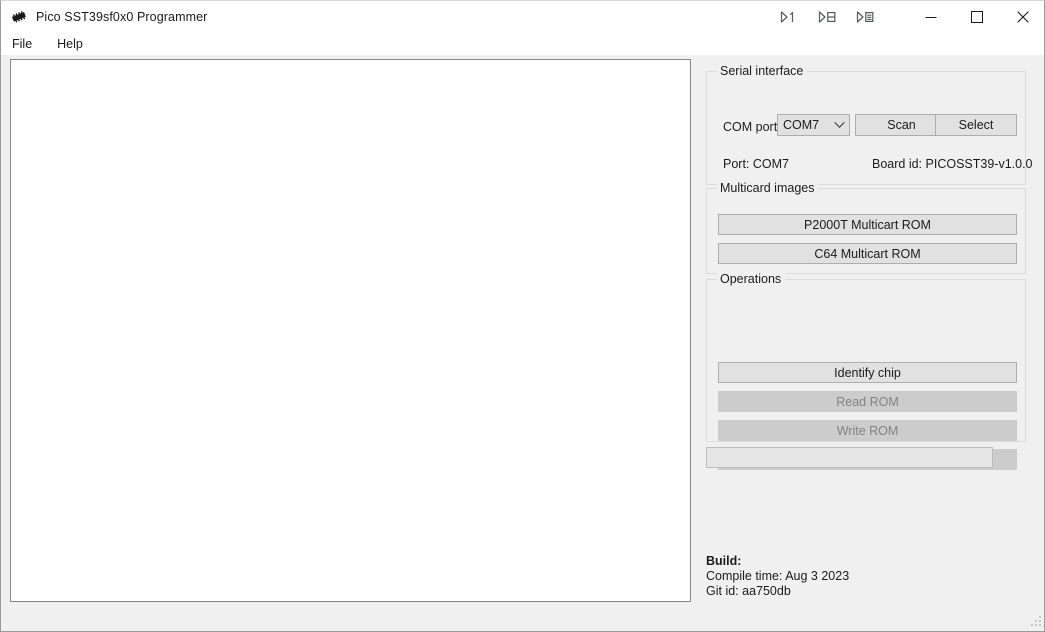  Describe the element at coordinates (1022, 16) in the screenshot. I see `close-button` at that location.